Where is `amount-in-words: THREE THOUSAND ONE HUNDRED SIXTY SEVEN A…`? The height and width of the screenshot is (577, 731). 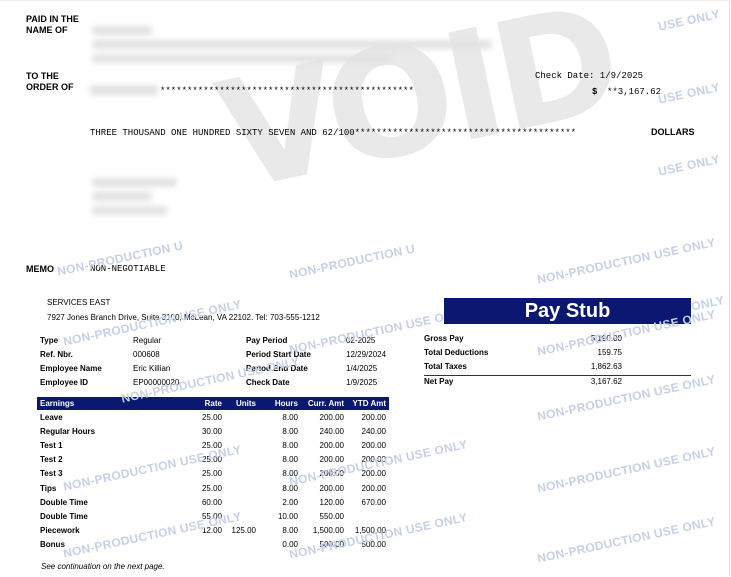
amount-in-words: THREE THOUSAND ONE HUNDRED SIXTY SEVEN A… is located at coordinates (333, 133).